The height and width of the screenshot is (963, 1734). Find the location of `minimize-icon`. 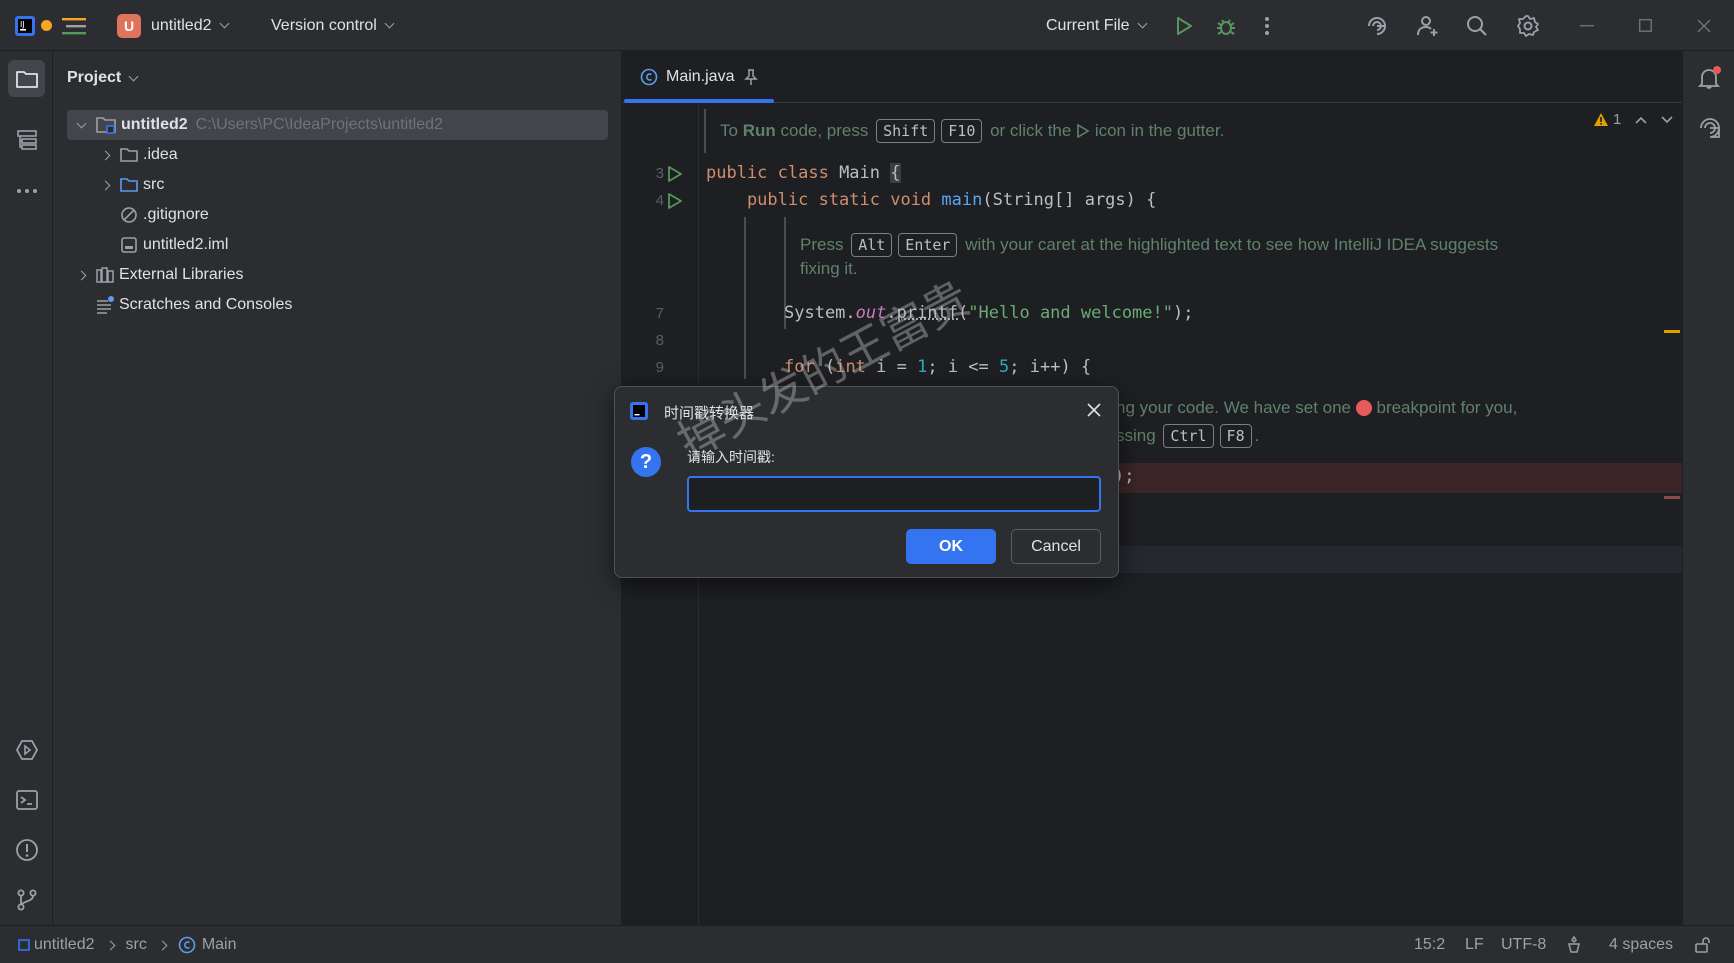

minimize-icon is located at coordinates (1587, 25).